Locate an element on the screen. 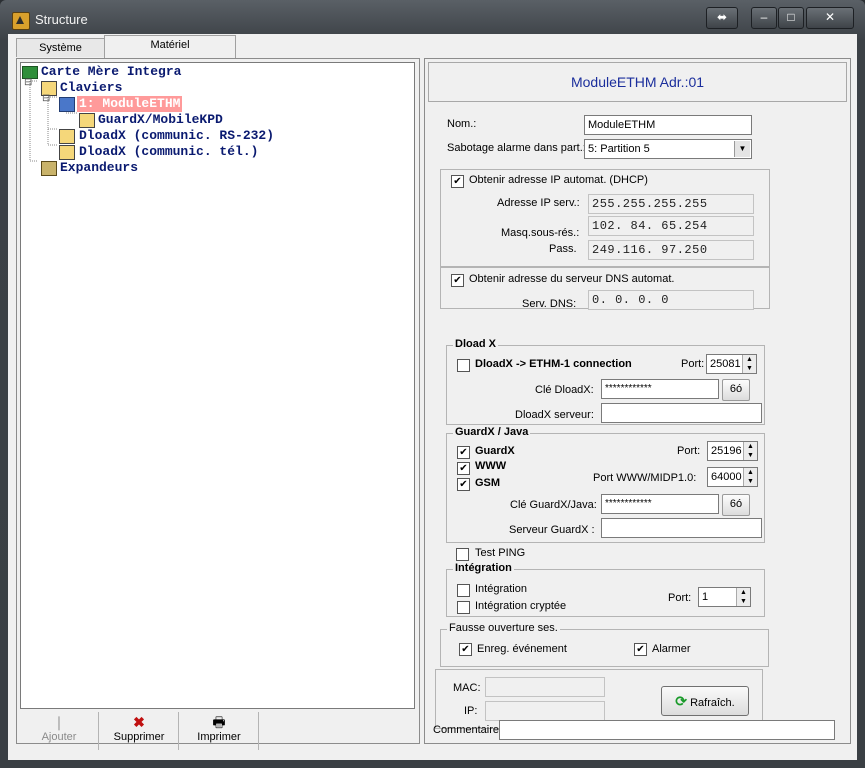 This screenshot has height=768, width=865. tree-node-root: Carte Mère Integra is located at coordinates (111, 72).